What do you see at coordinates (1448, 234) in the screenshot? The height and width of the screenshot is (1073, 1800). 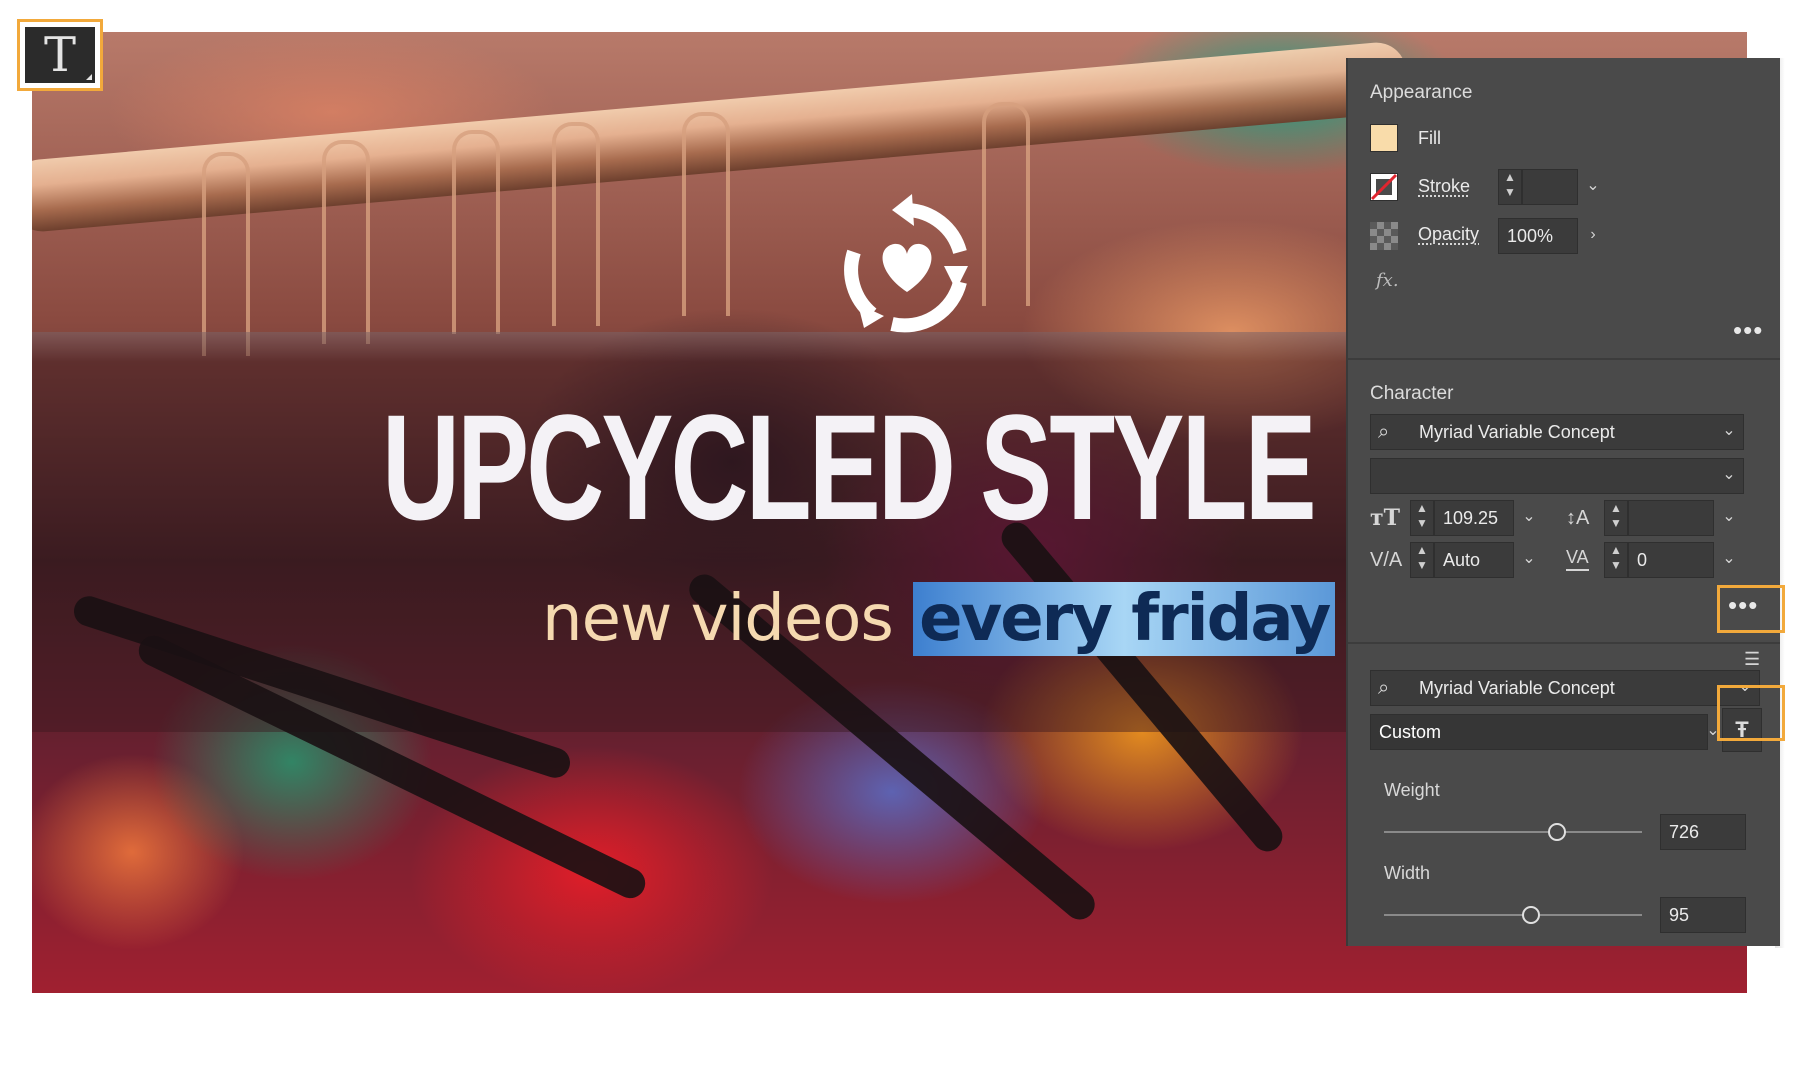 I see `opacity-label: Opacity` at bounding box center [1448, 234].